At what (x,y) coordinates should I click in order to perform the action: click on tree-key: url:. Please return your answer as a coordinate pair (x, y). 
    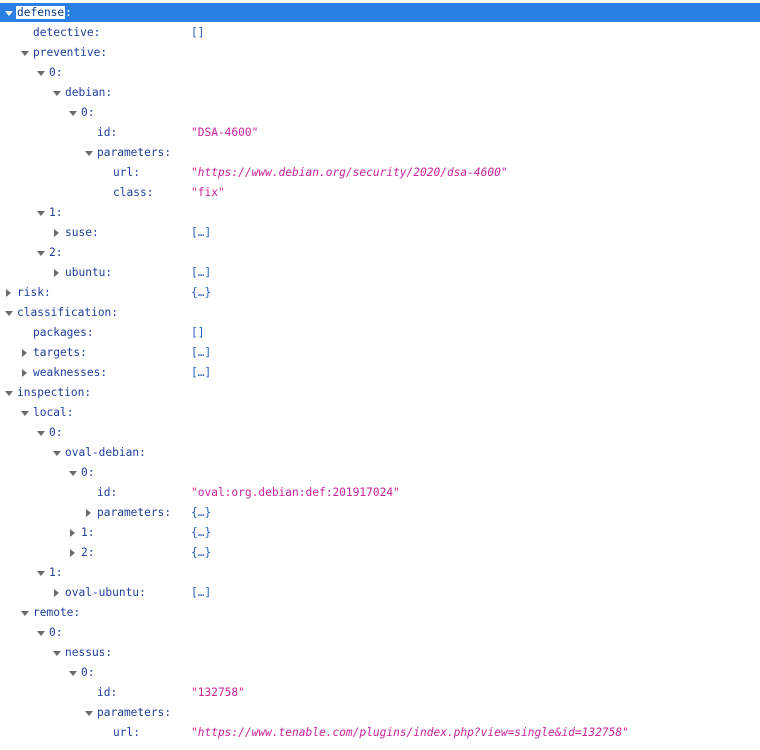
    Looking at the image, I should click on (126, 172).